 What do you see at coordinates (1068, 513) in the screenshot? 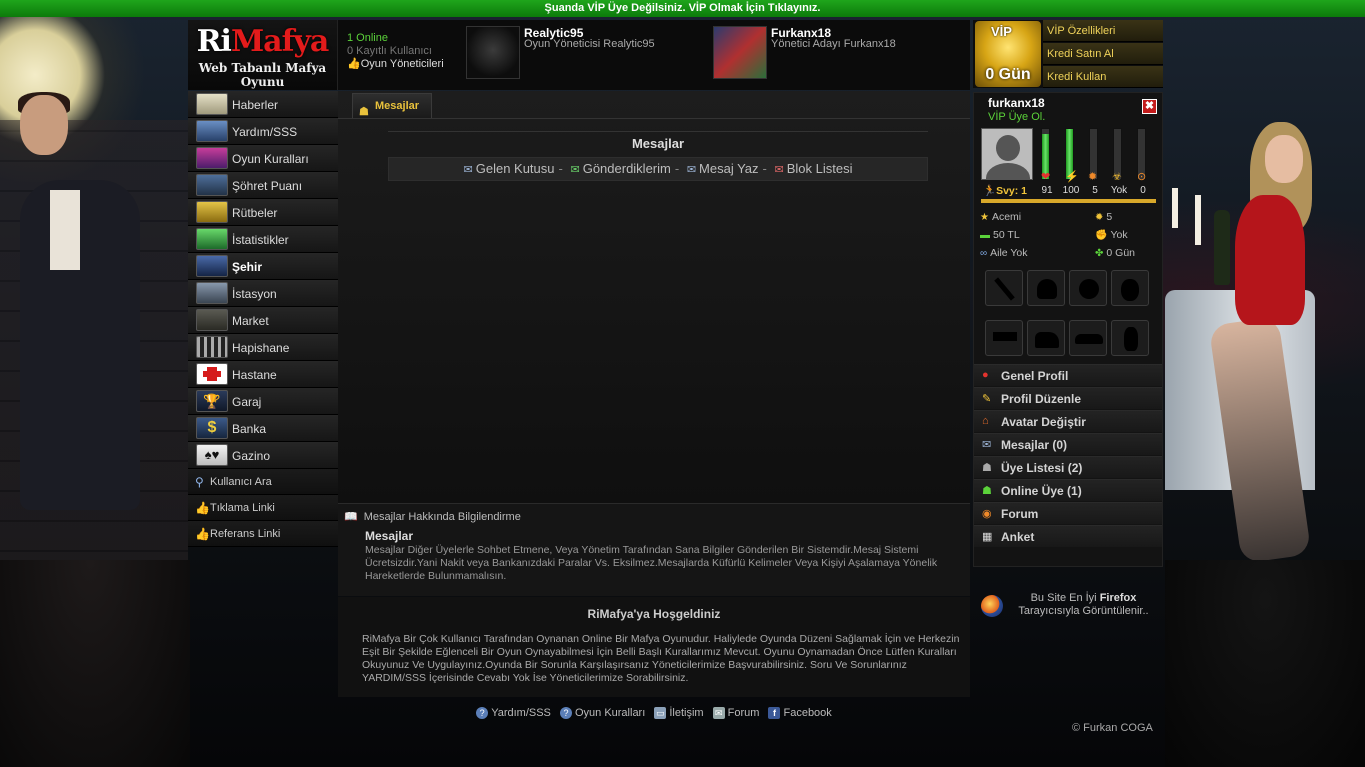
I see `menu-forum: ◉ Forum` at bounding box center [1068, 513].